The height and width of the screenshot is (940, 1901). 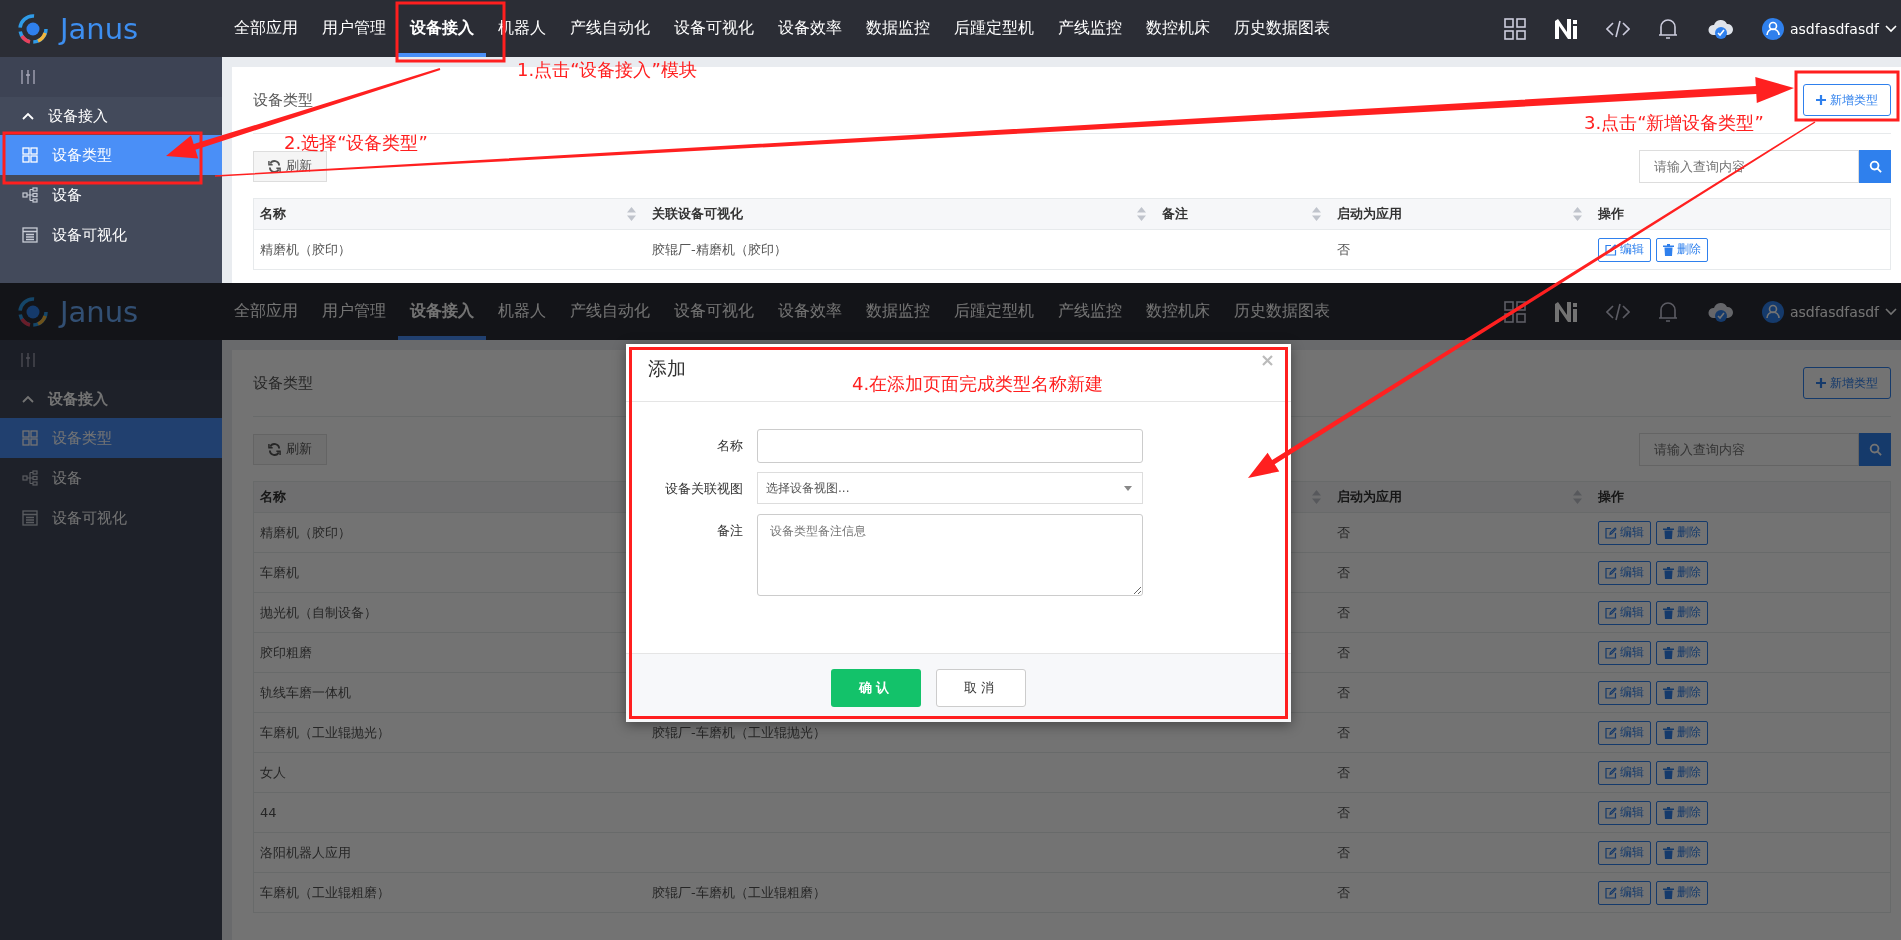 I want to click on edit-icon, so click(x=1611, y=572).